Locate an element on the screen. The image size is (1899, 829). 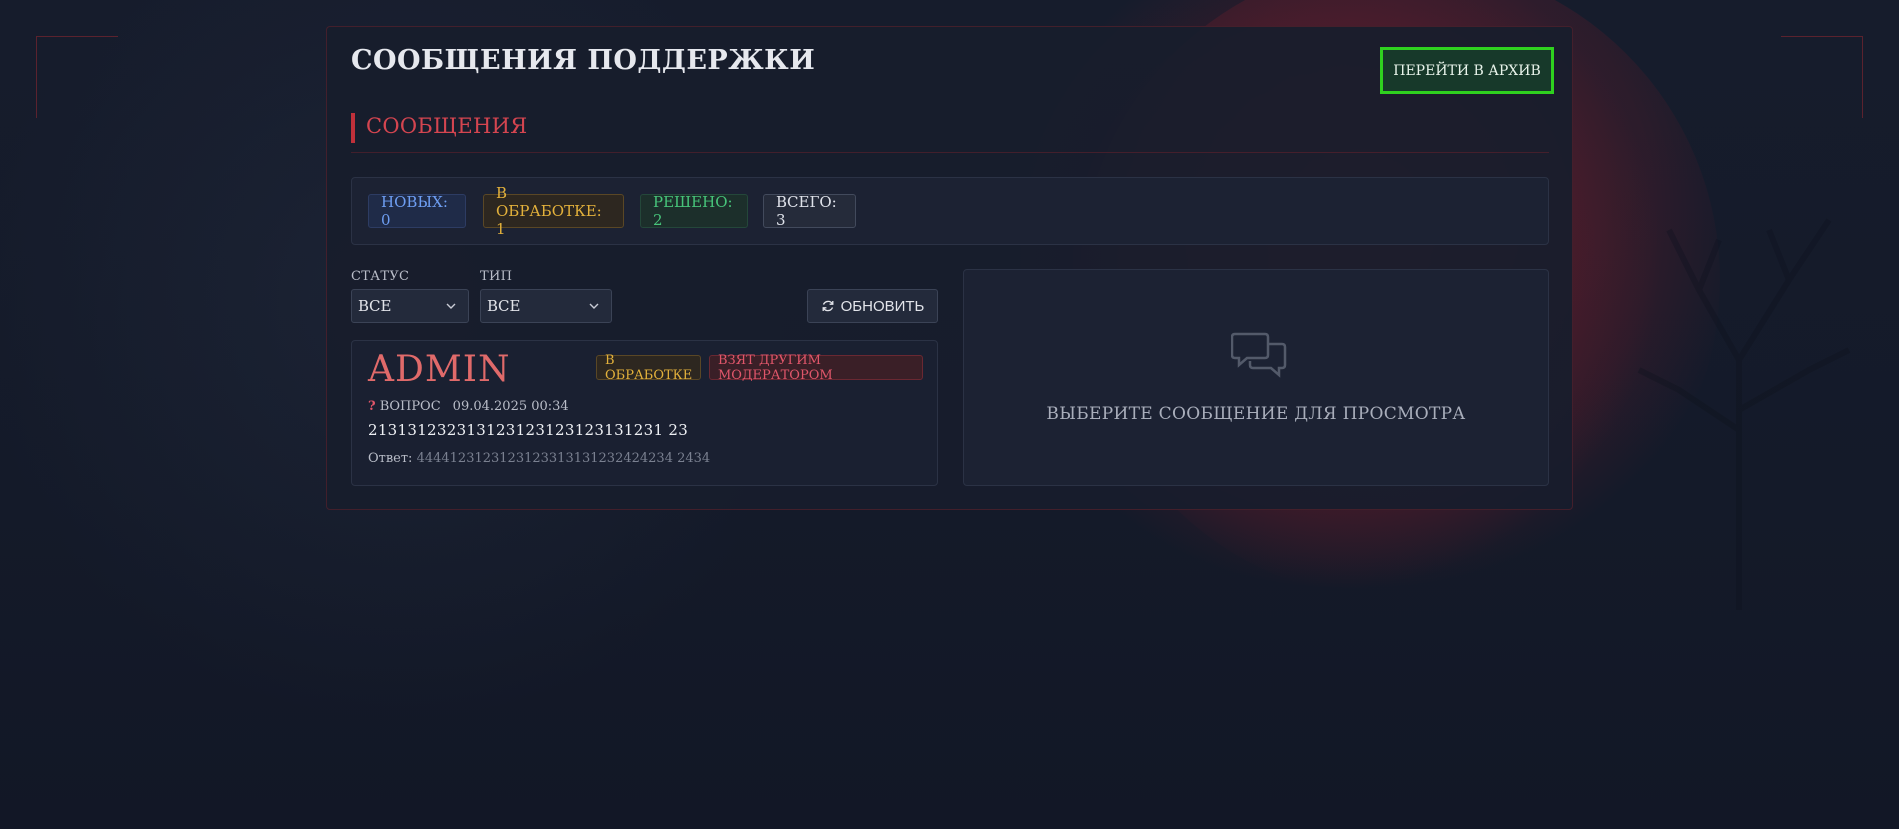
type-filter-label: ТИП is located at coordinates (496, 276).